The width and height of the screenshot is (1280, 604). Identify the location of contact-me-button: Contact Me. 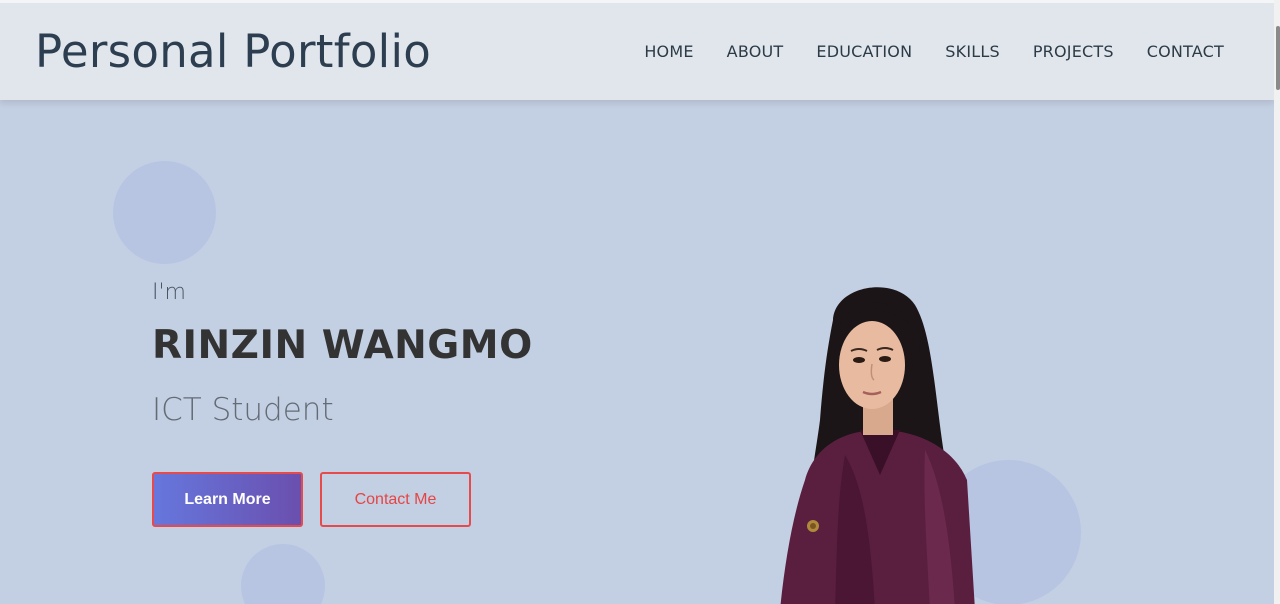
(395, 499).